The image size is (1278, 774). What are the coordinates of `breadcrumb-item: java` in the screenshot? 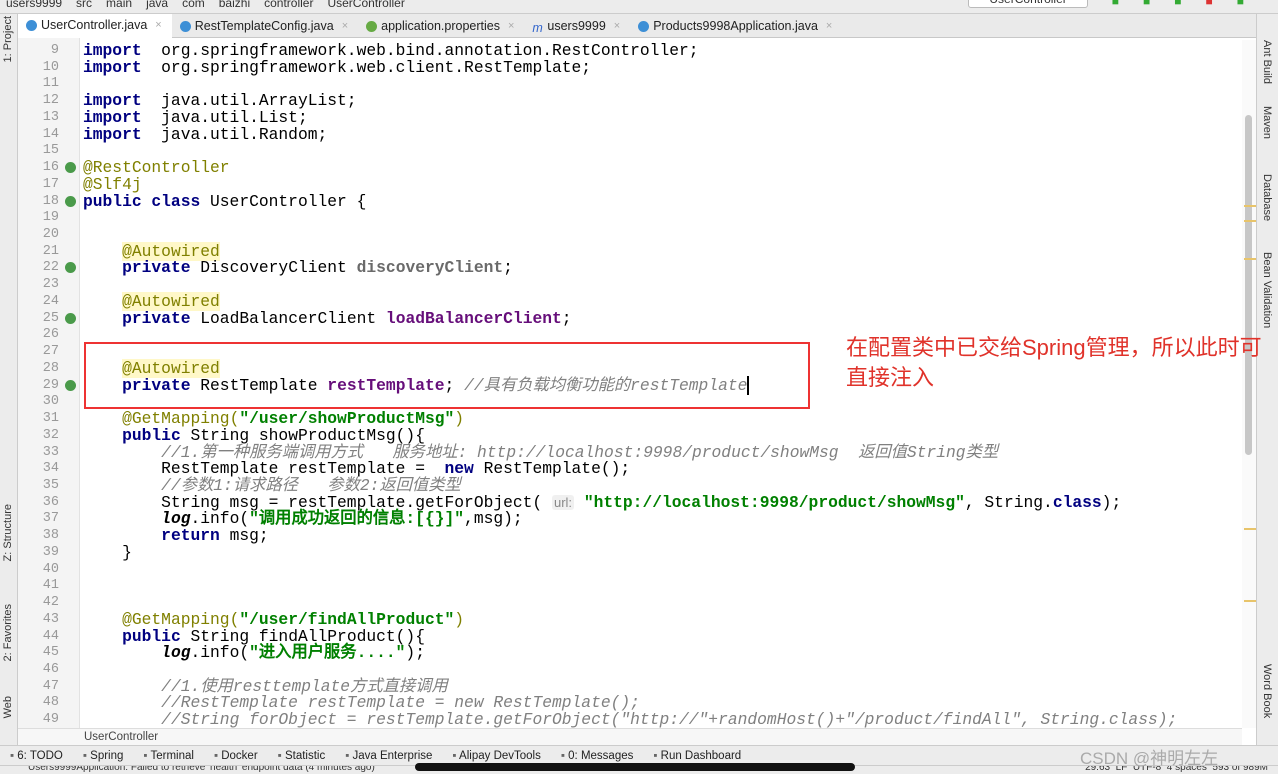 It's located at (157, 5).